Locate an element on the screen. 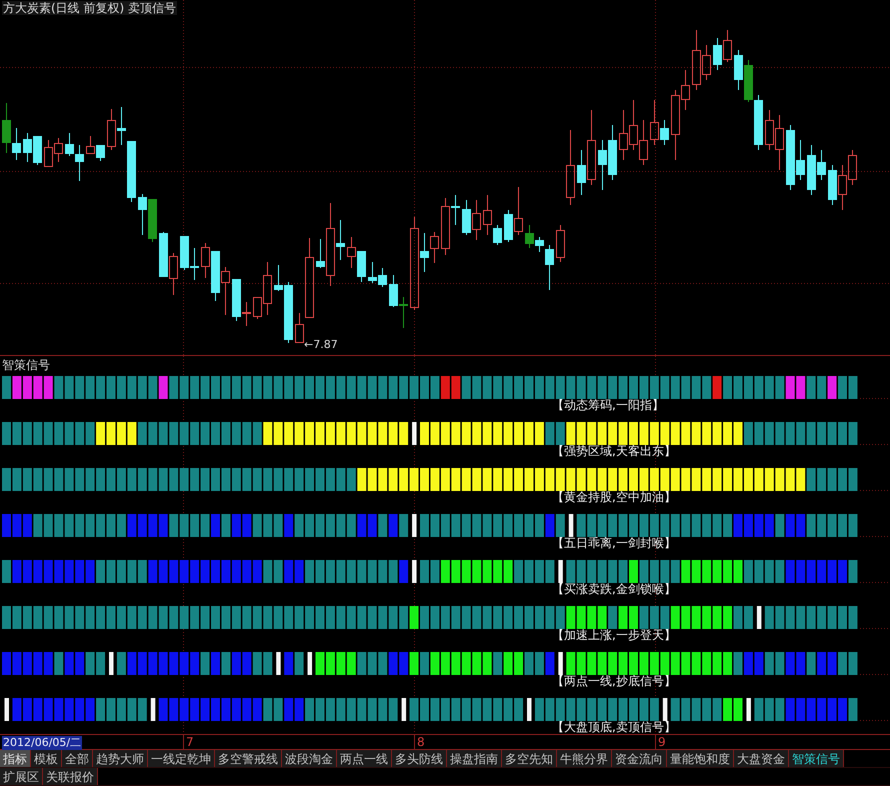 This screenshot has height=786, width=890. indicator-tab: 趋势大师 is located at coordinates (120, 758).